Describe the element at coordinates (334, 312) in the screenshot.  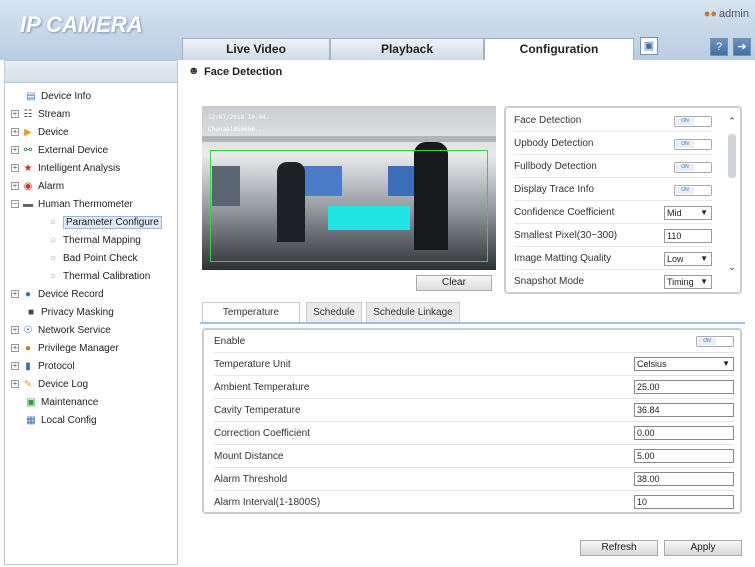
I see `subtab-schedule: Schedule` at that location.